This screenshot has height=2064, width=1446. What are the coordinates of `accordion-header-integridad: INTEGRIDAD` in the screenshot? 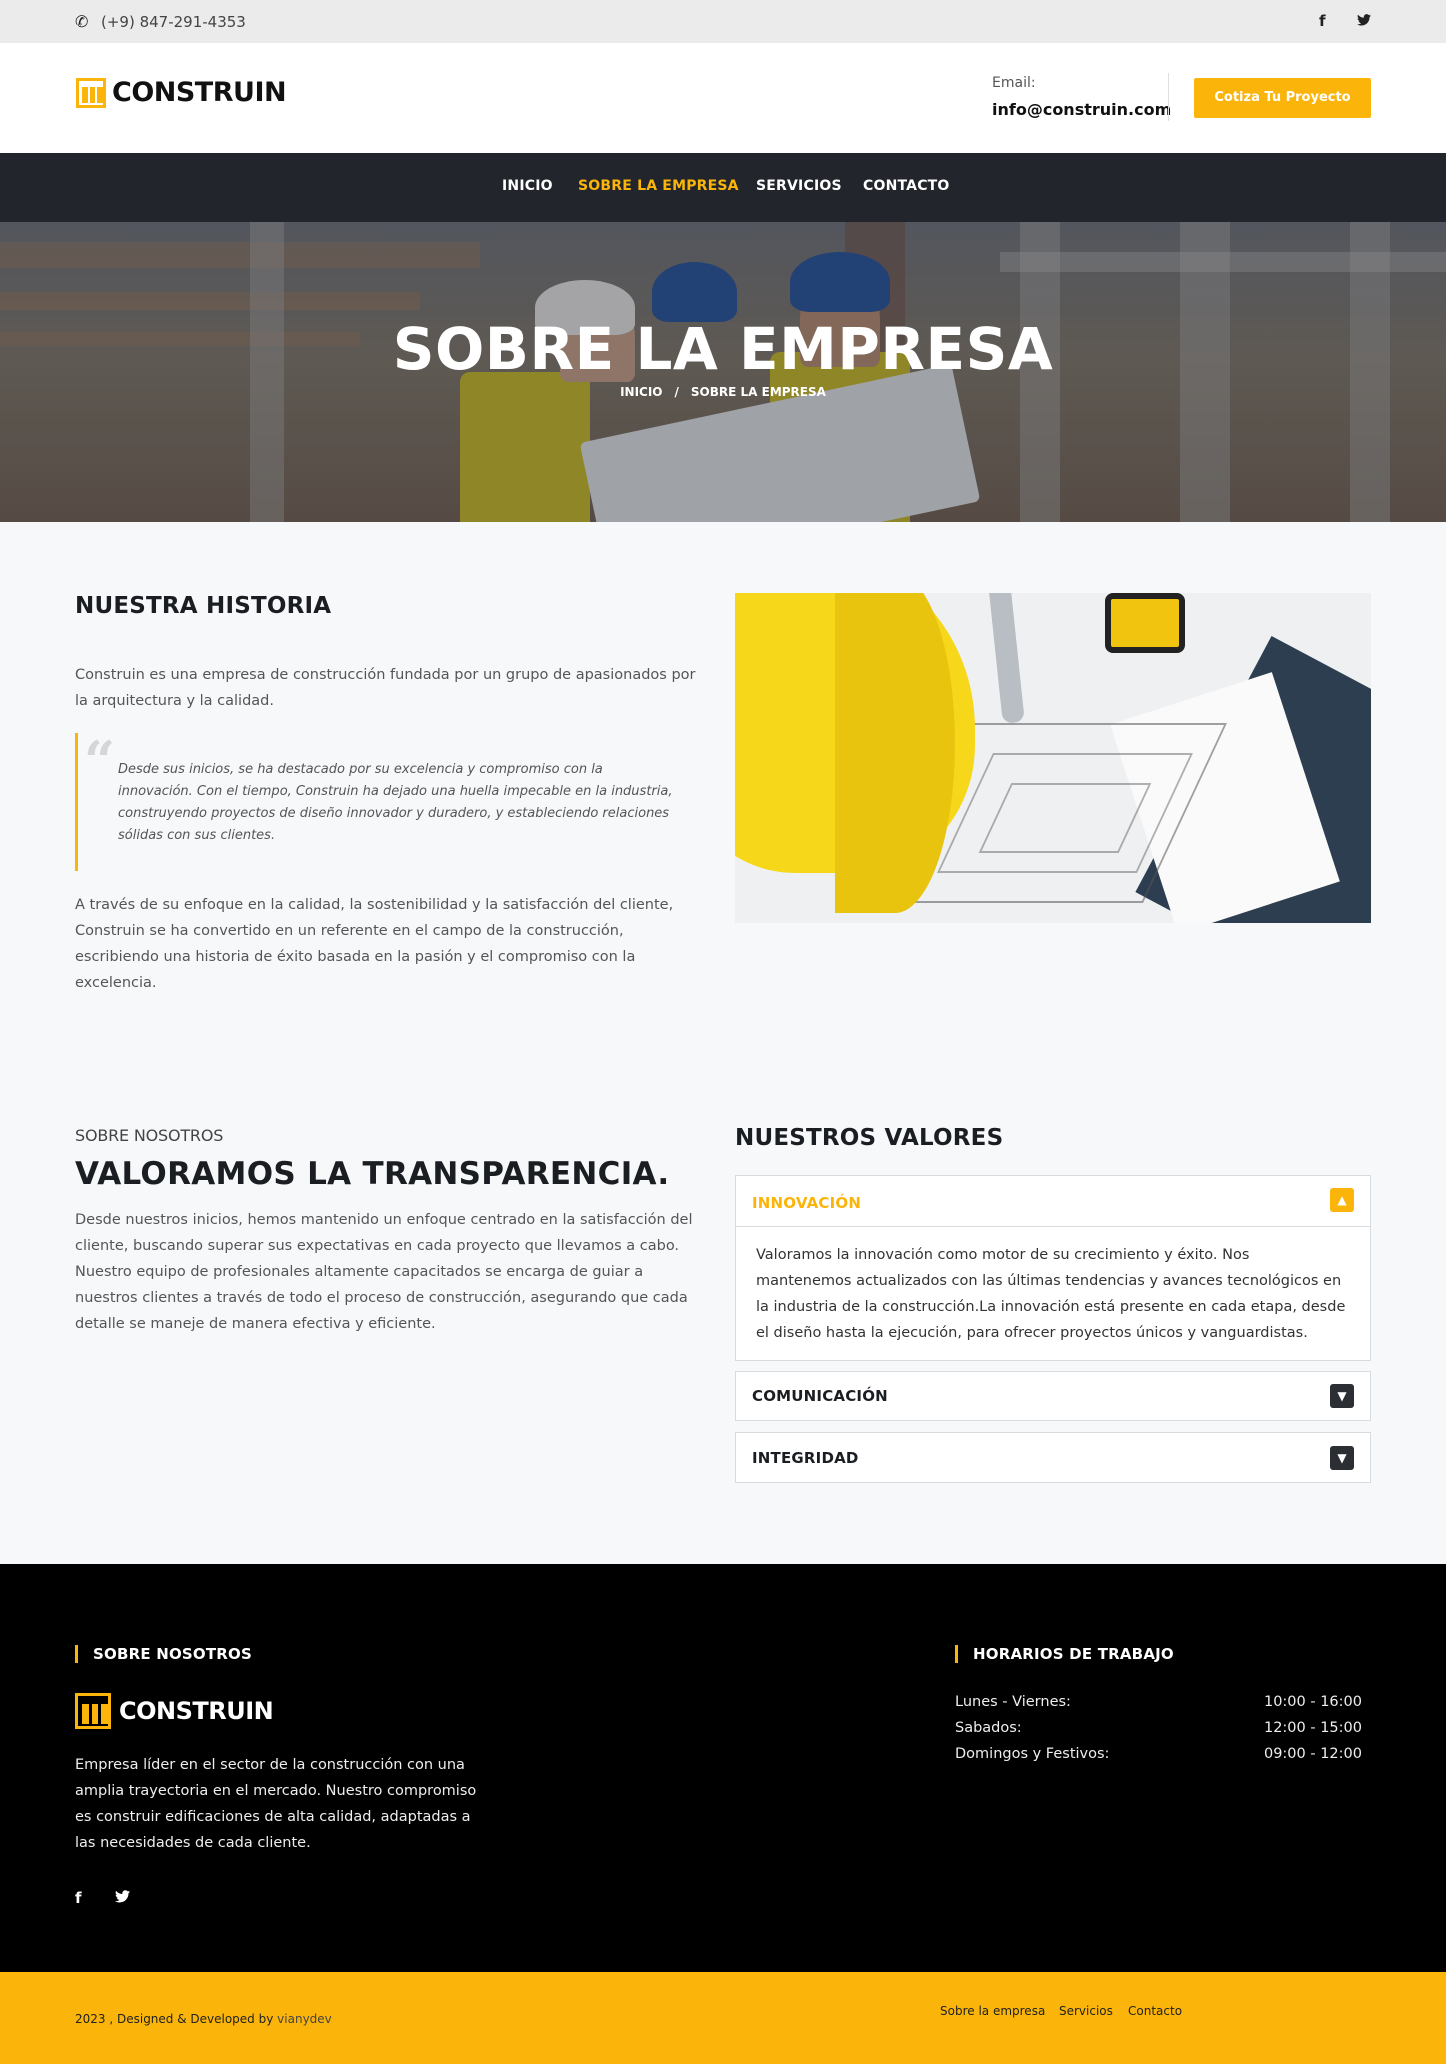 It's located at (805, 1458).